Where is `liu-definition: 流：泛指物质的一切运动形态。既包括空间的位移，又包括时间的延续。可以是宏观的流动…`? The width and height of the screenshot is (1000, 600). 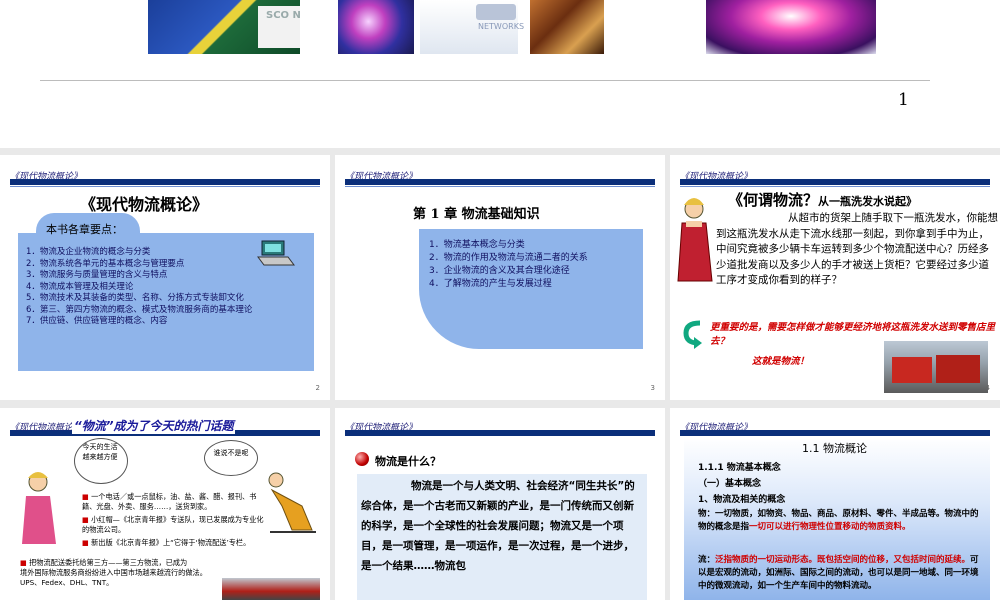
liu-definition: 流：泛指物质的一切运动形态。既包括空间的位移，又包括时间的延续。可以是宏观的流动… is located at coordinates (838, 573).